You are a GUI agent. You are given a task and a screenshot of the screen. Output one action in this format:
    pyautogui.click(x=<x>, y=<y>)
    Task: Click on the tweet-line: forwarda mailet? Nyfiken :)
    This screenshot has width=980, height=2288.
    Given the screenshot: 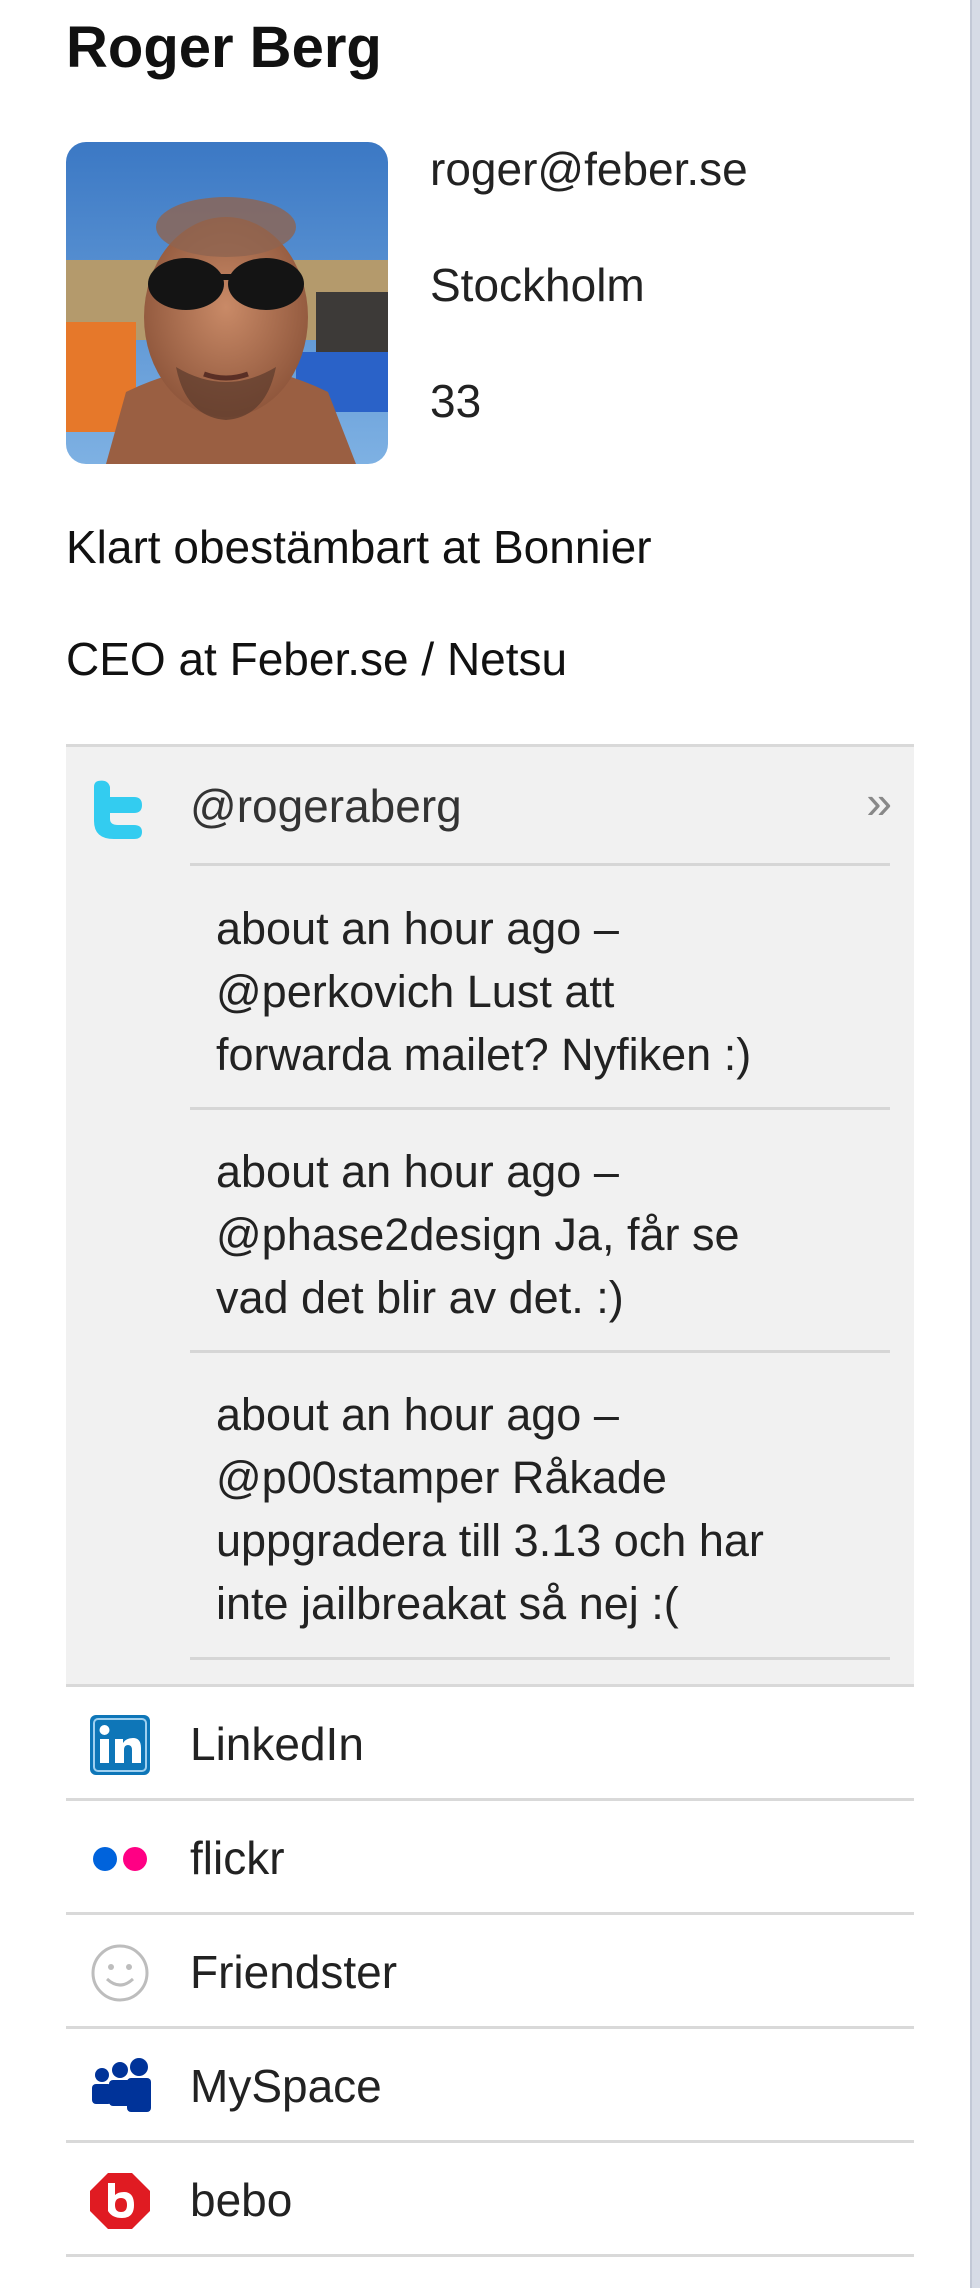 What is the action you would take?
    pyautogui.click(x=484, y=1054)
    